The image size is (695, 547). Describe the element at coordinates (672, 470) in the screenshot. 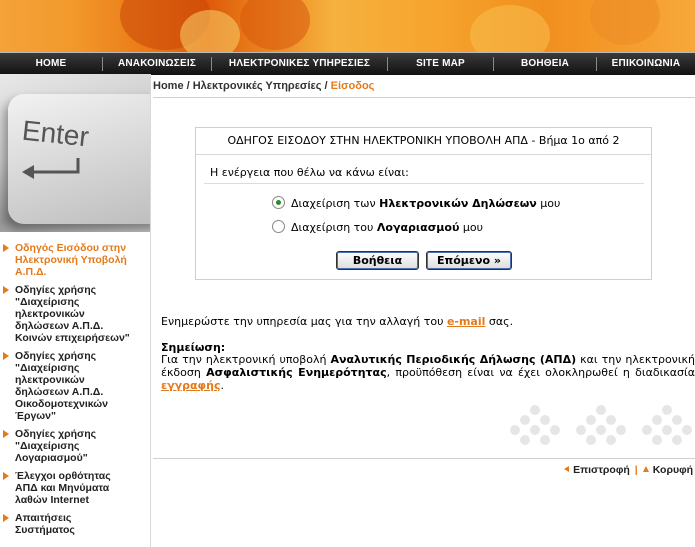

I see `top-label: Κορυφή` at that location.